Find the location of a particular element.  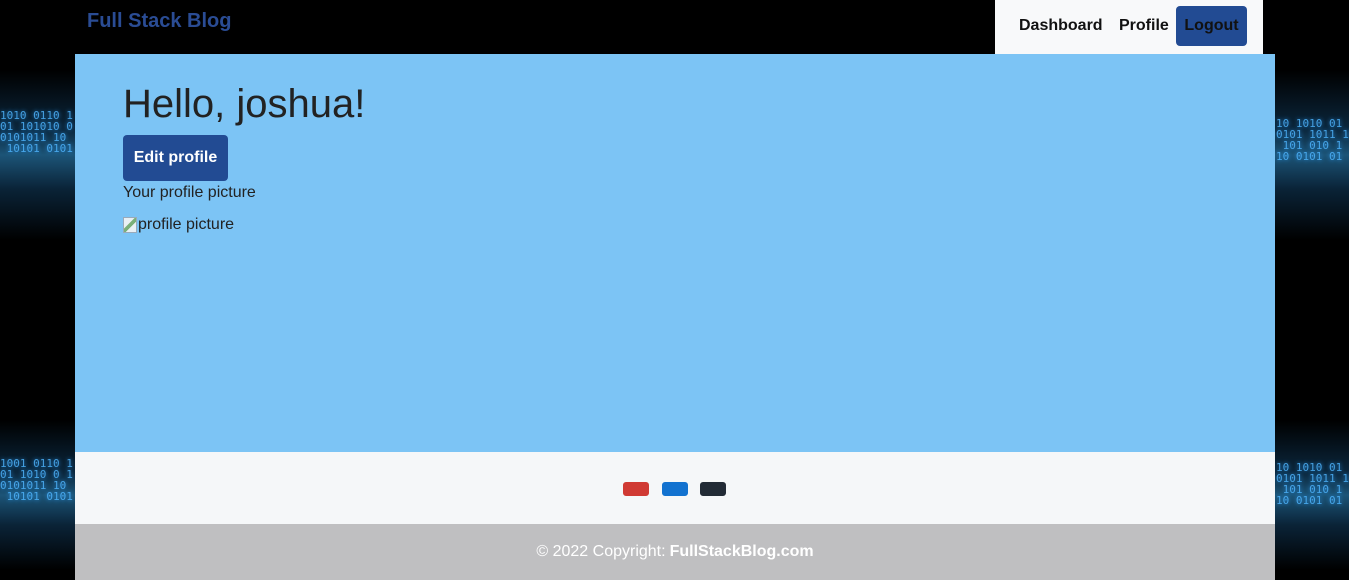

footer-site-link: FullStackBlog.com is located at coordinates (742, 552).